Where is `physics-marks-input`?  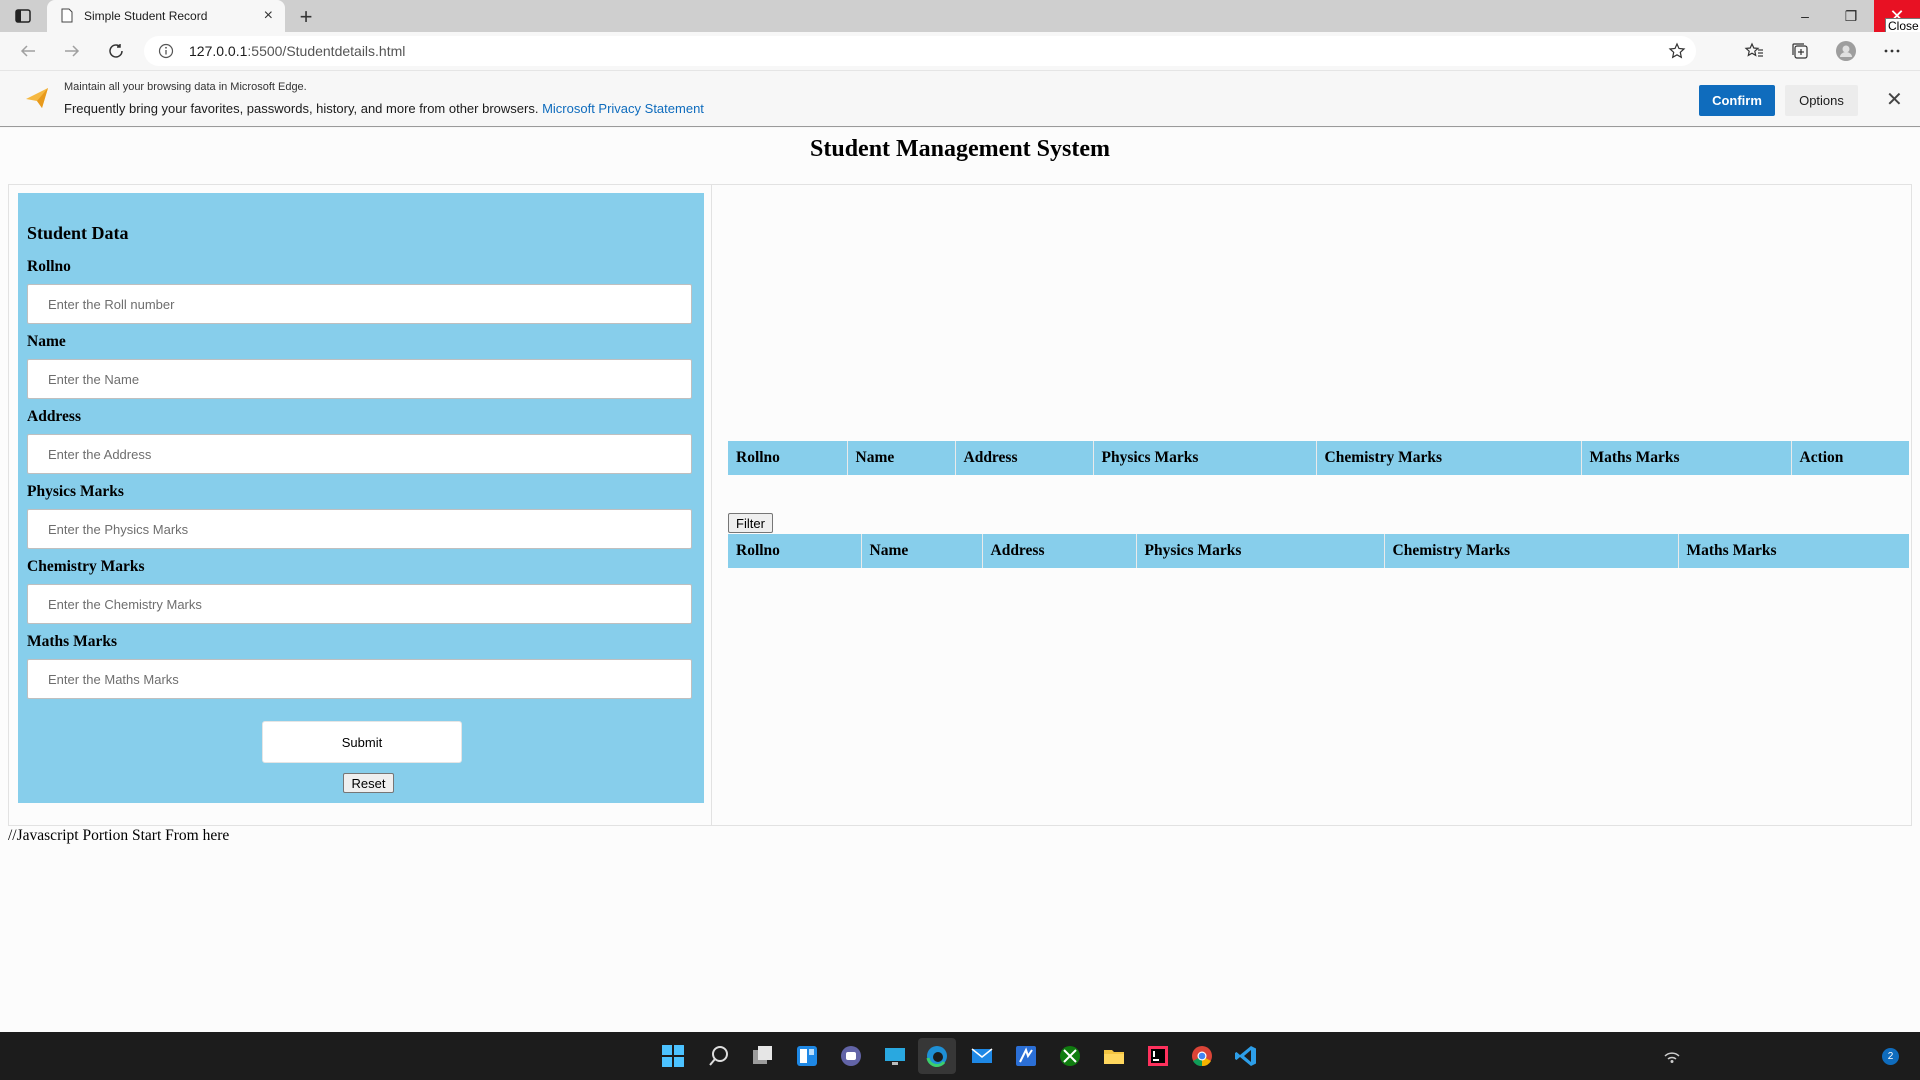 physics-marks-input is located at coordinates (359, 529).